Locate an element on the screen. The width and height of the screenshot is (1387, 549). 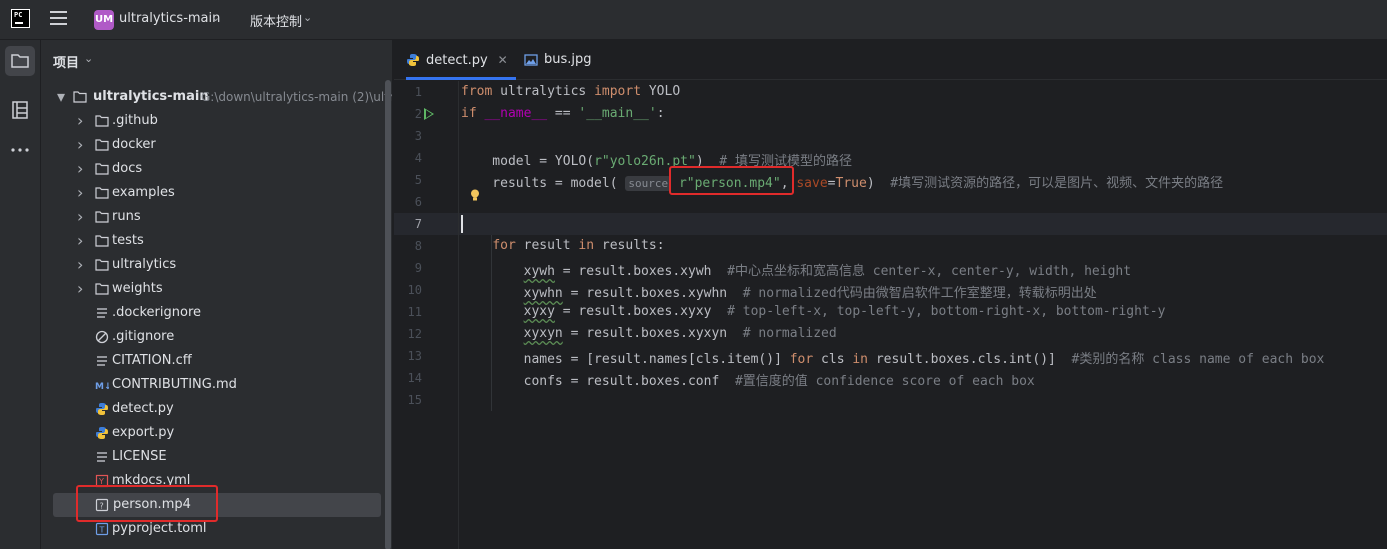
tree-item-label: detect.py is located at coordinates (143, 408).